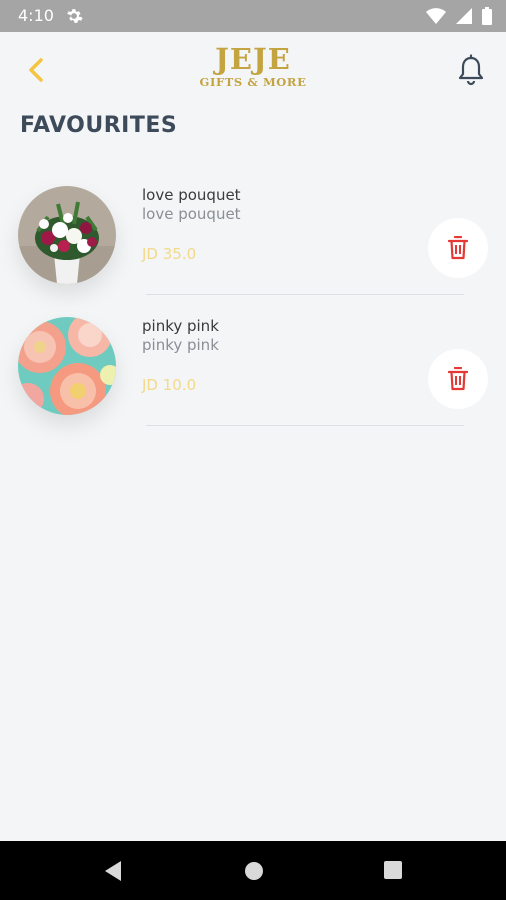  Describe the element at coordinates (36, 70) in the screenshot. I see `back-chevron-icon` at that location.